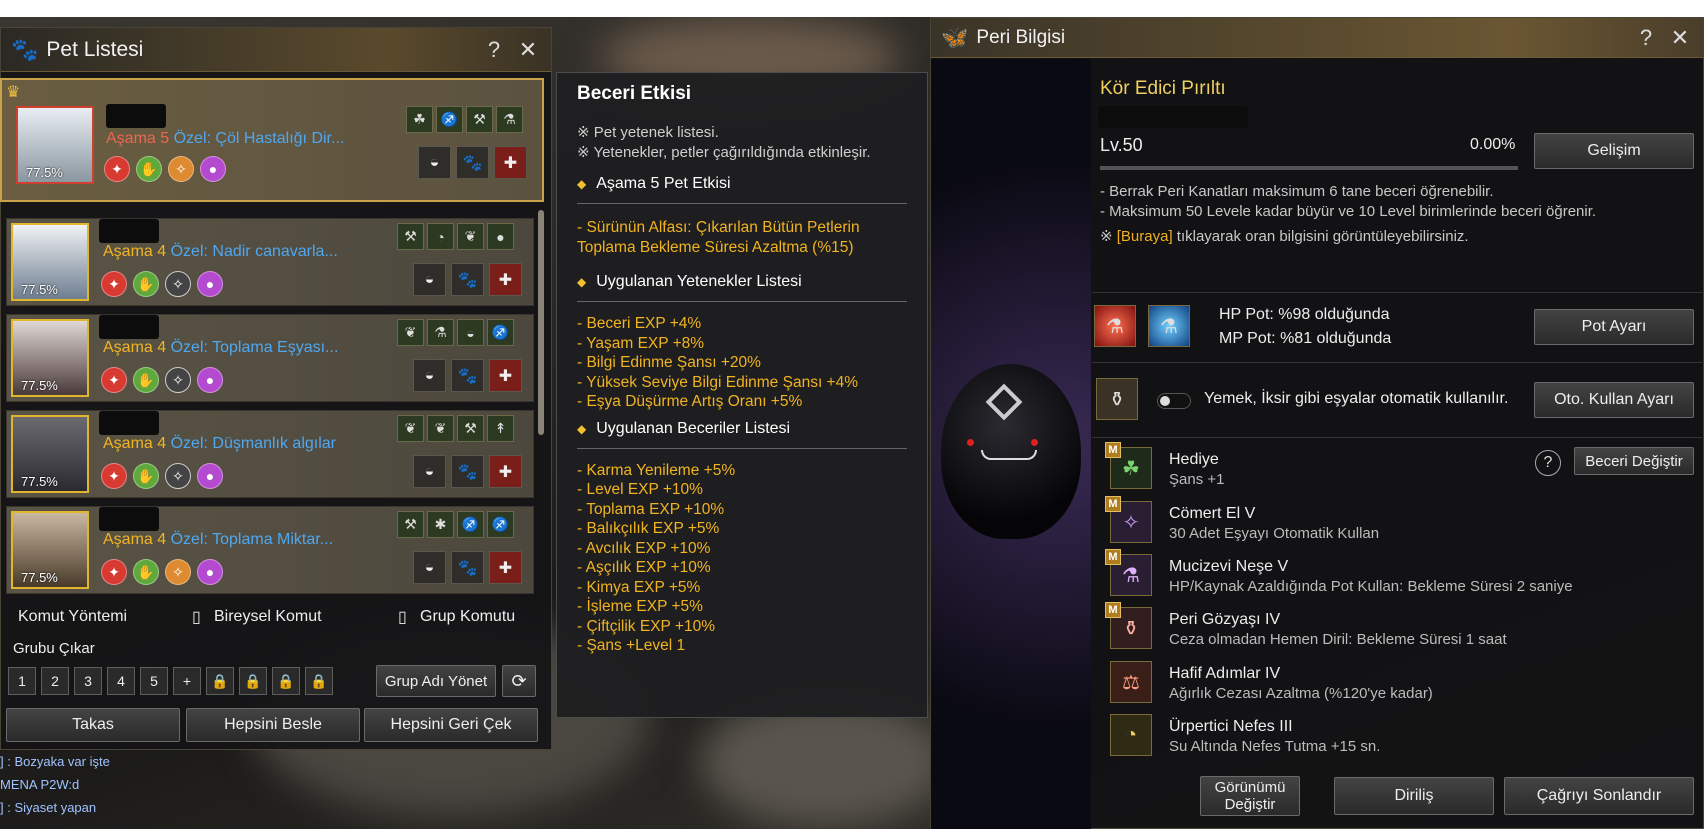 Image resolution: width=1704 pixels, height=829 pixels. Describe the element at coordinates (276, 50) in the screenshot. I see `pet-list-header: 🐾 Pet Listesi ? ✕` at that location.